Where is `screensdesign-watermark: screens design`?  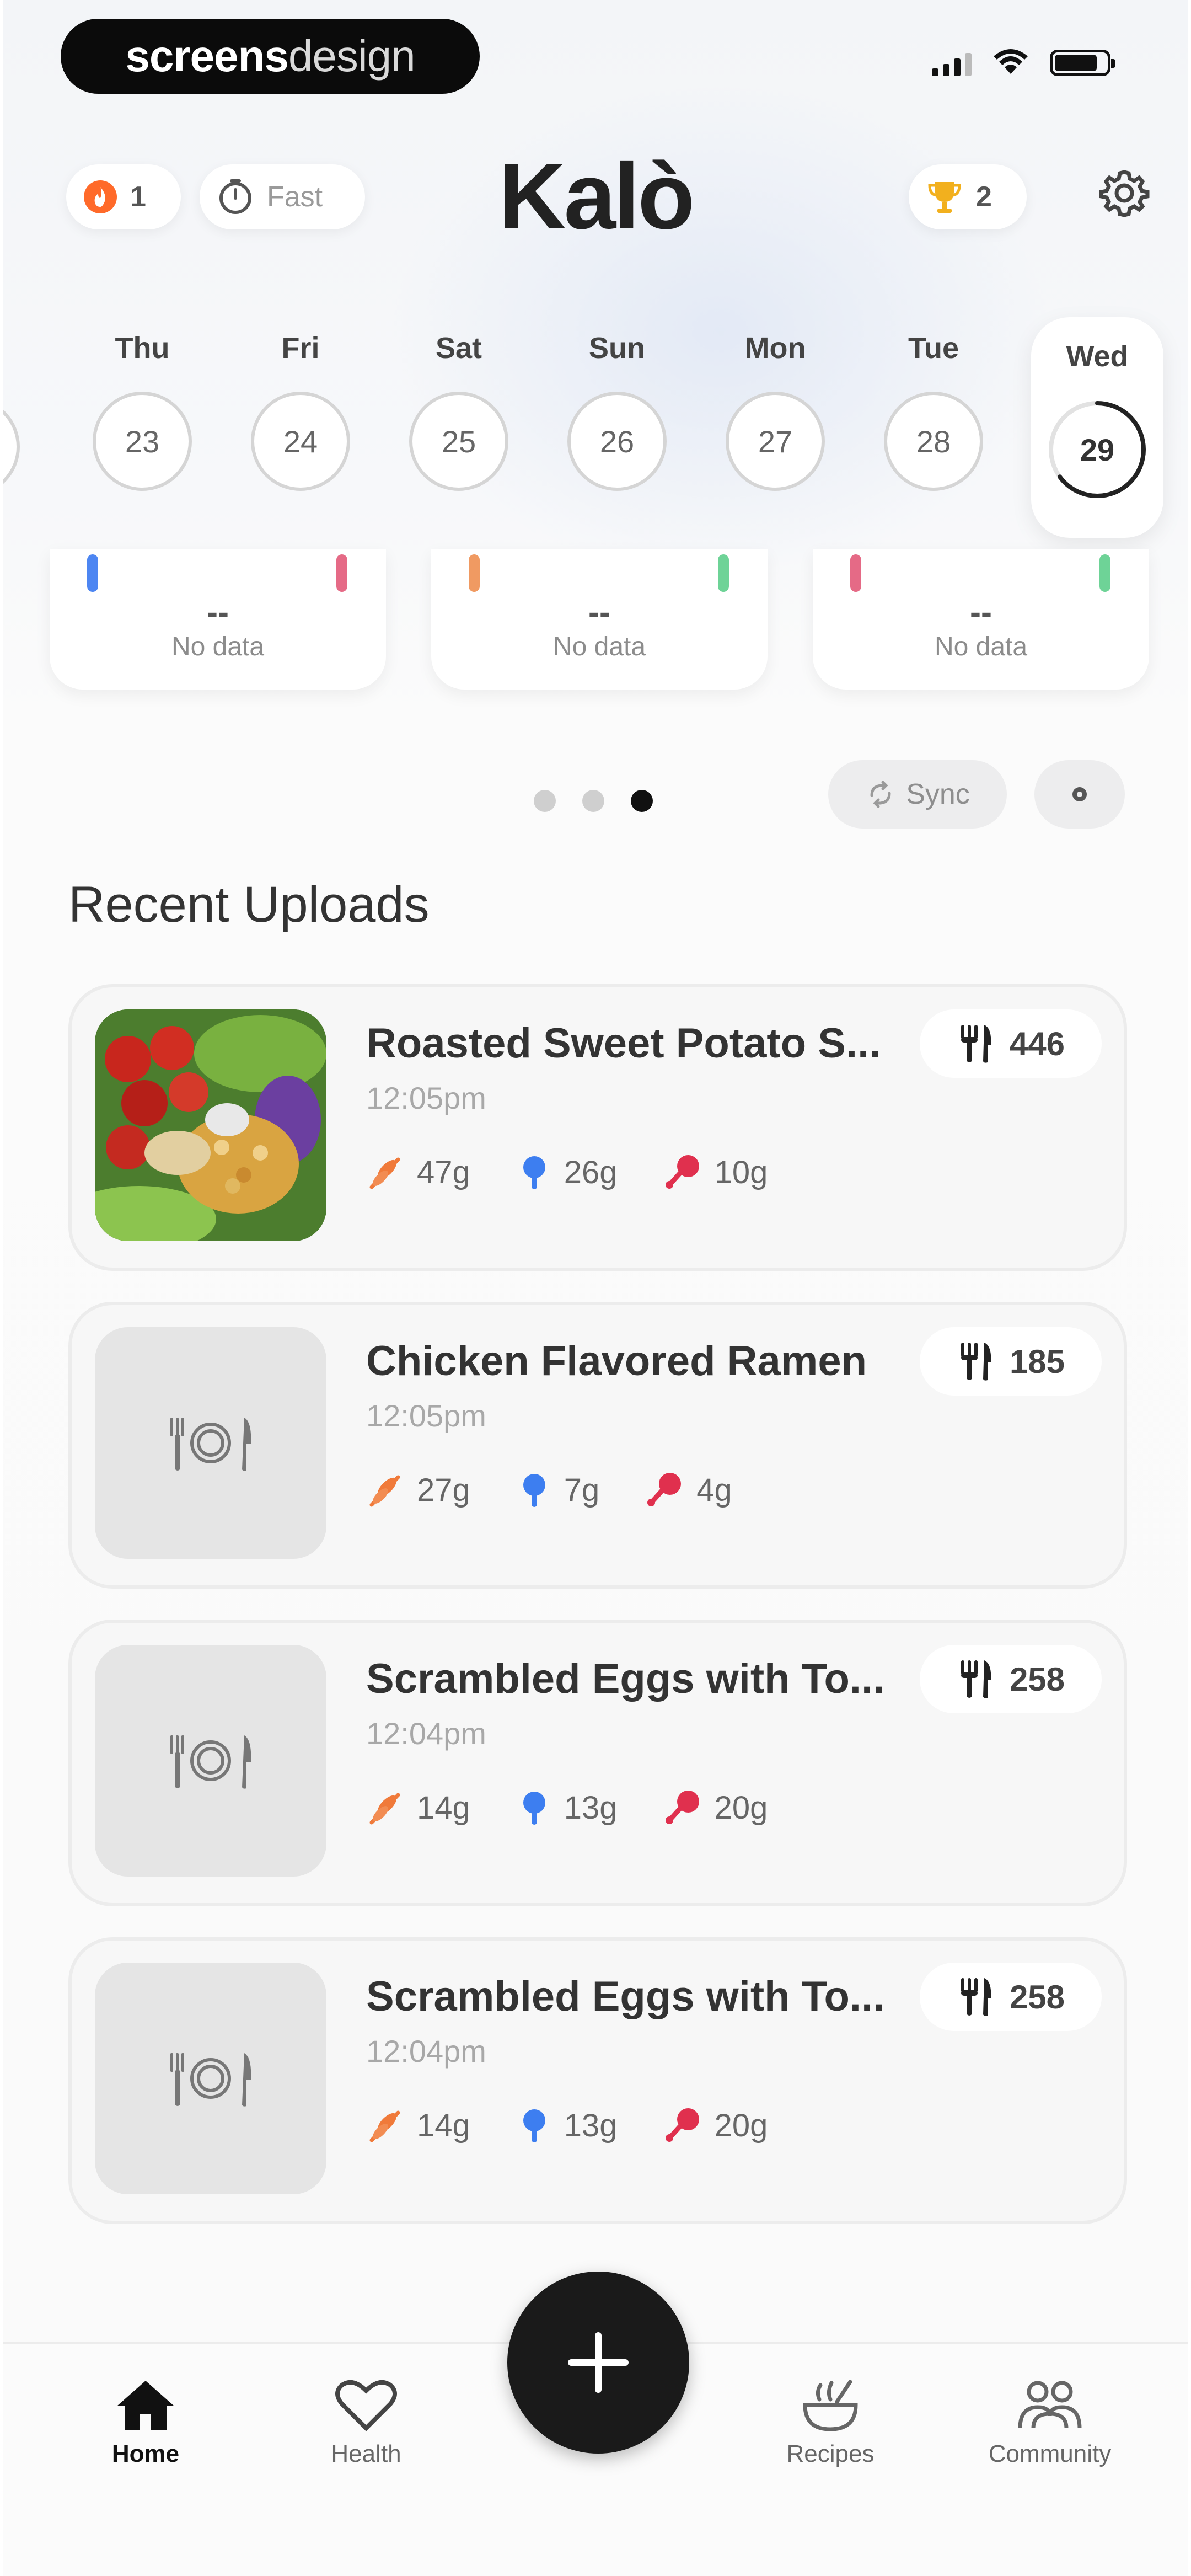
screensdesign-watermark: screens design is located at coordinates (270, 56).